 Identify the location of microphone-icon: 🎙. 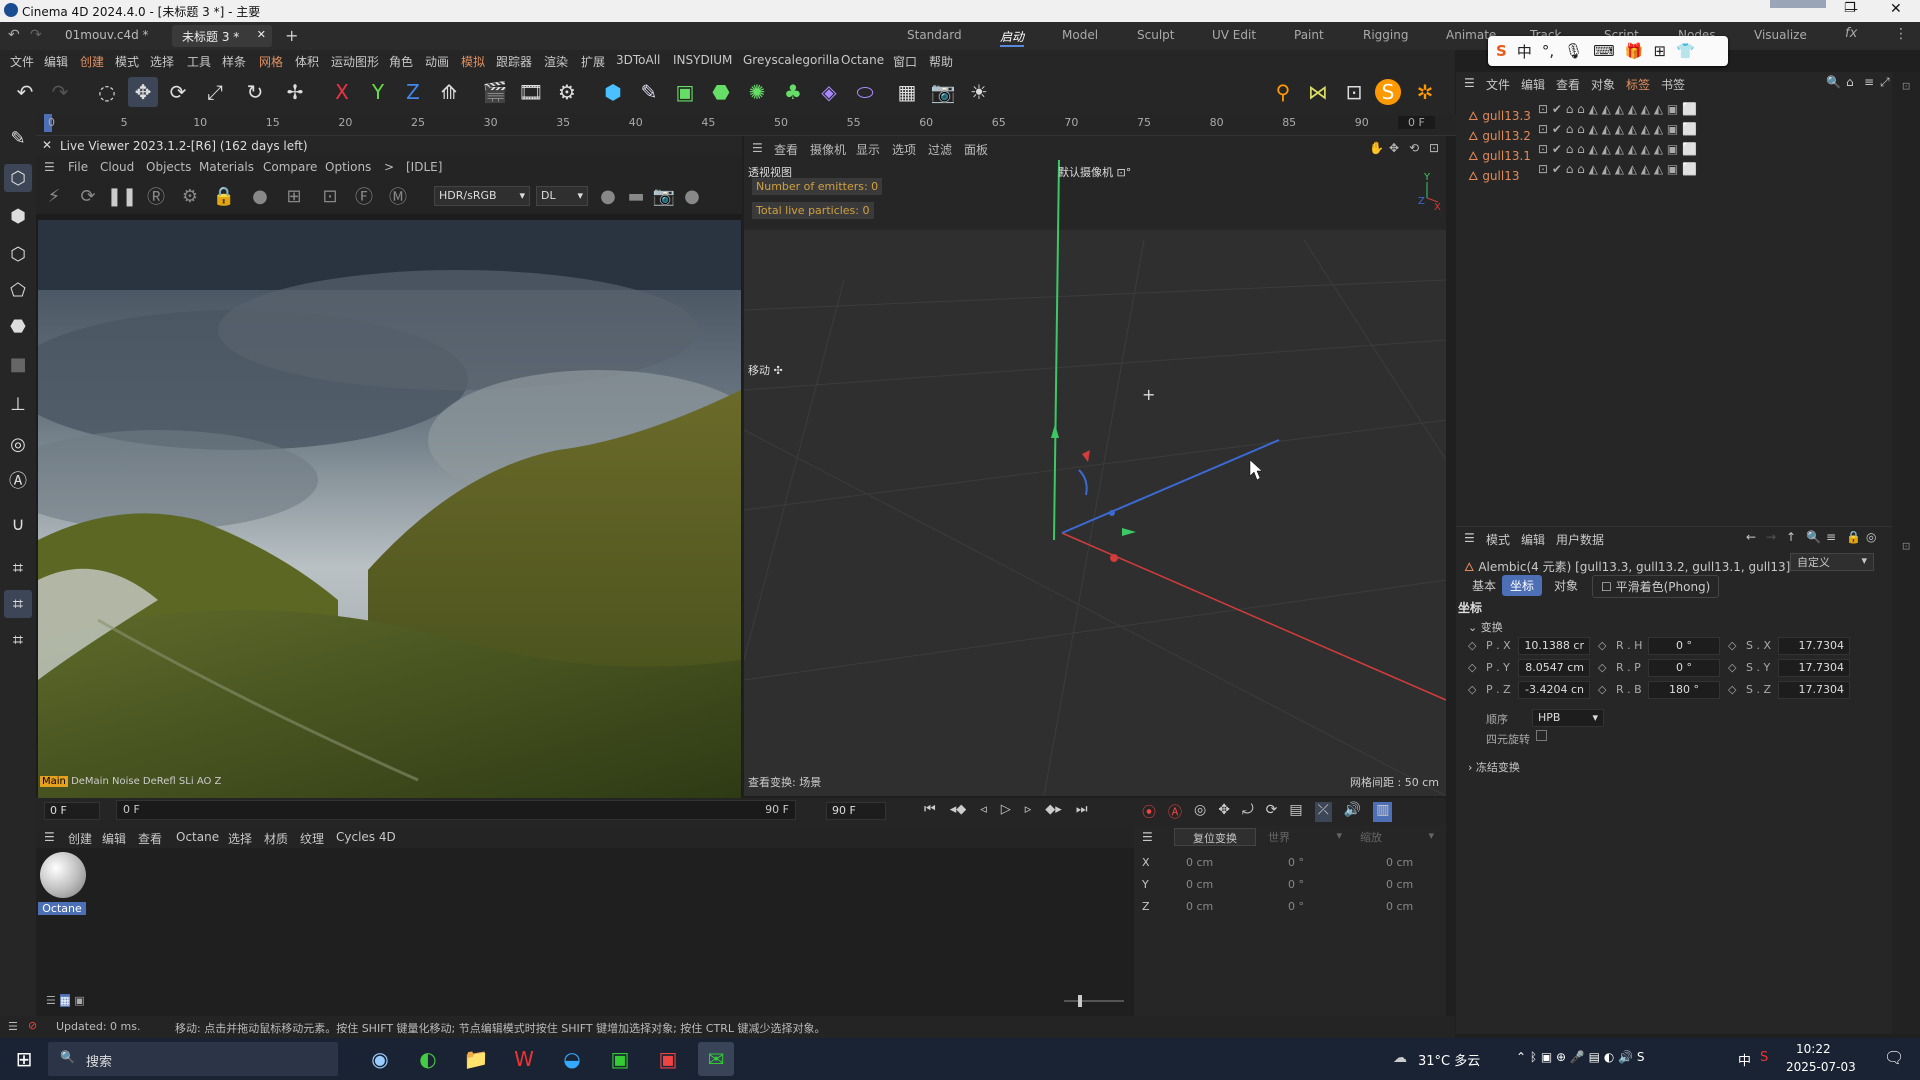
(1573, 51).